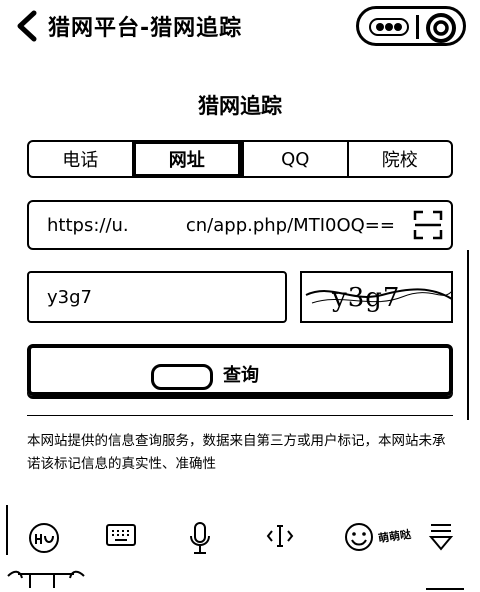 The height and width of the screenshot is (592, 480). I want to click on tab-website: 网址, so click(186, 159).